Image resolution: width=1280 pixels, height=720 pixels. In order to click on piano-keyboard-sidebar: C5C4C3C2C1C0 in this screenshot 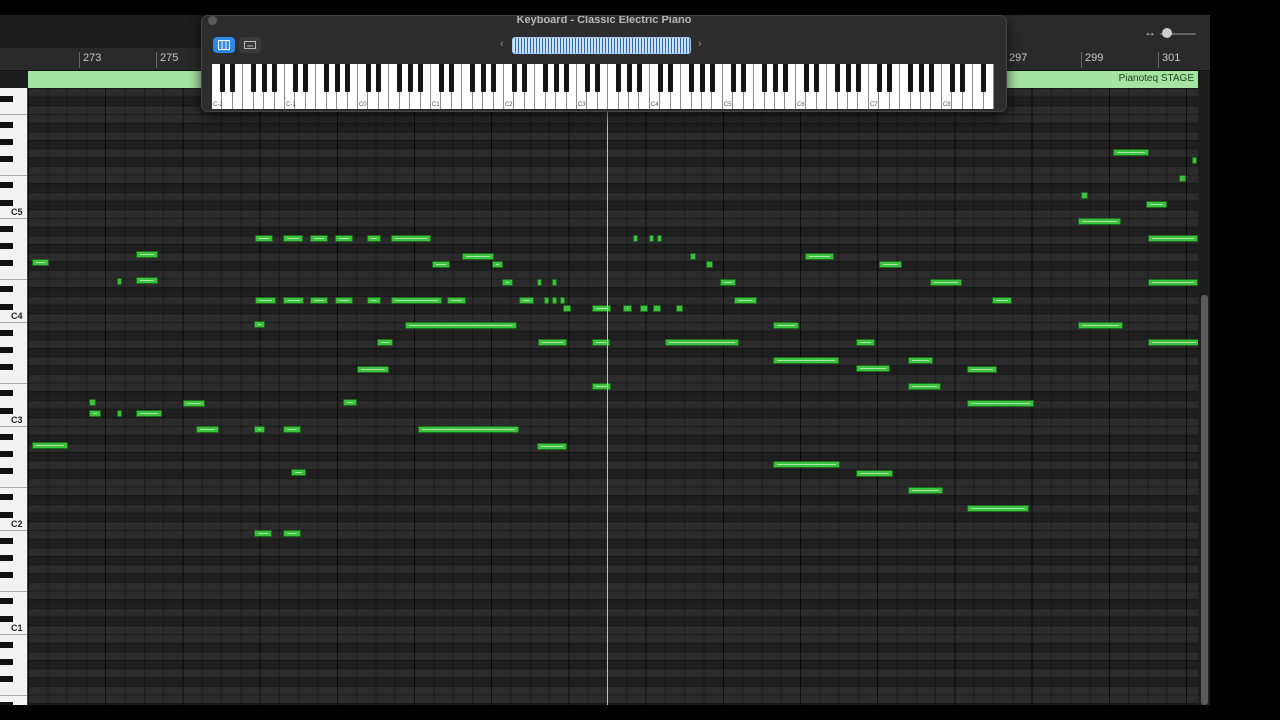, I will do `click(14, 396)`.